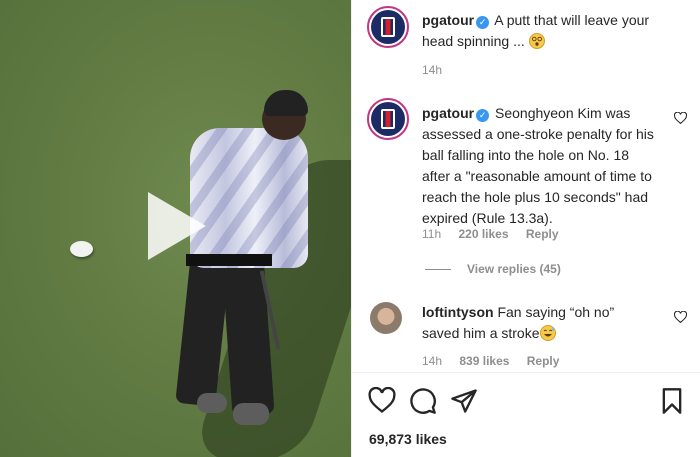  Describe the element at coordinates (423, 401) in the screenshot. I see `comment-icon` at that location.